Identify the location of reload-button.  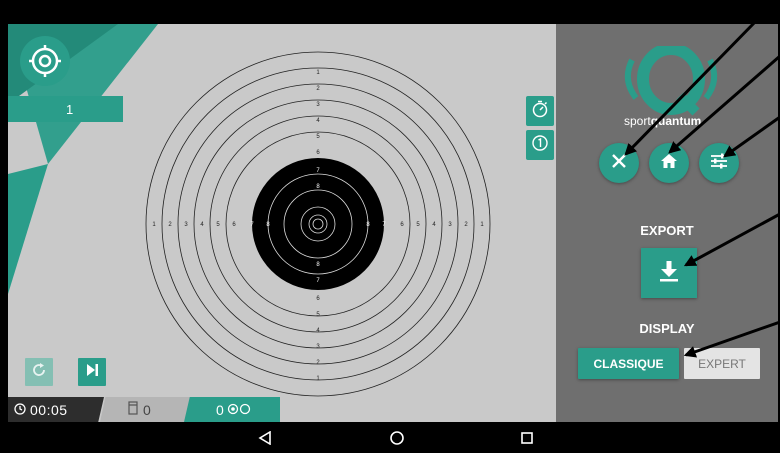
(39, 372).